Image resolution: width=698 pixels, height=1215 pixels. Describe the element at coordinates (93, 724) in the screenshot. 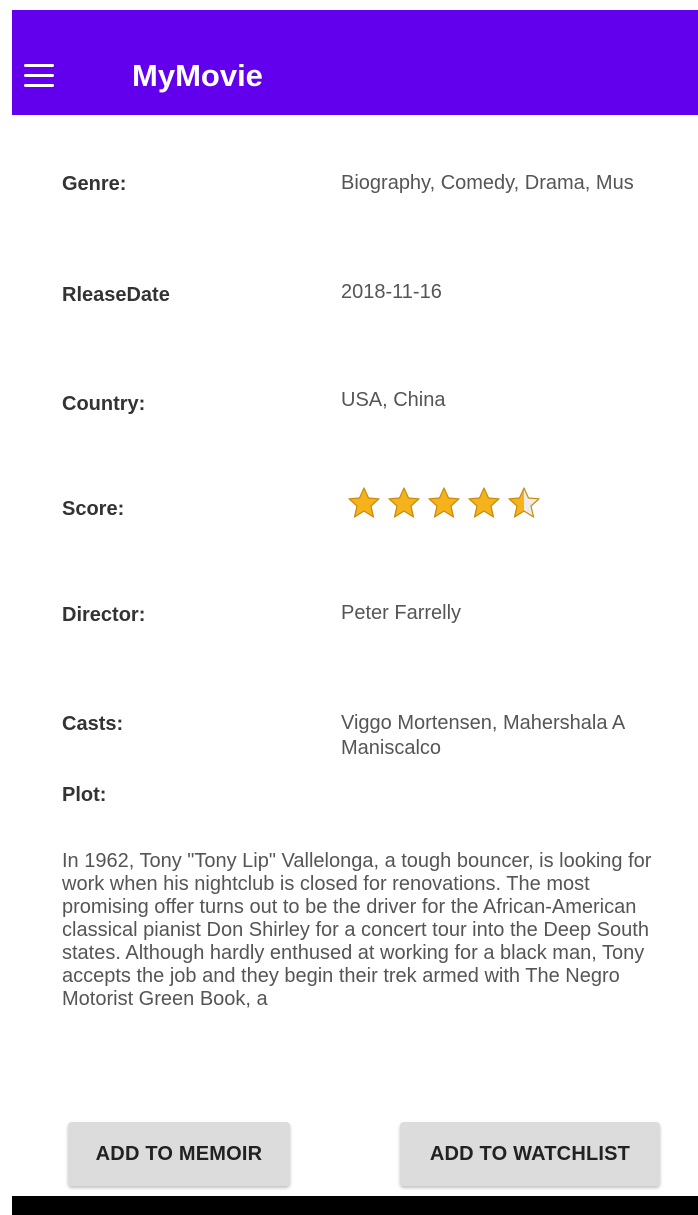

I see `casts-label: Casts:` at that location.